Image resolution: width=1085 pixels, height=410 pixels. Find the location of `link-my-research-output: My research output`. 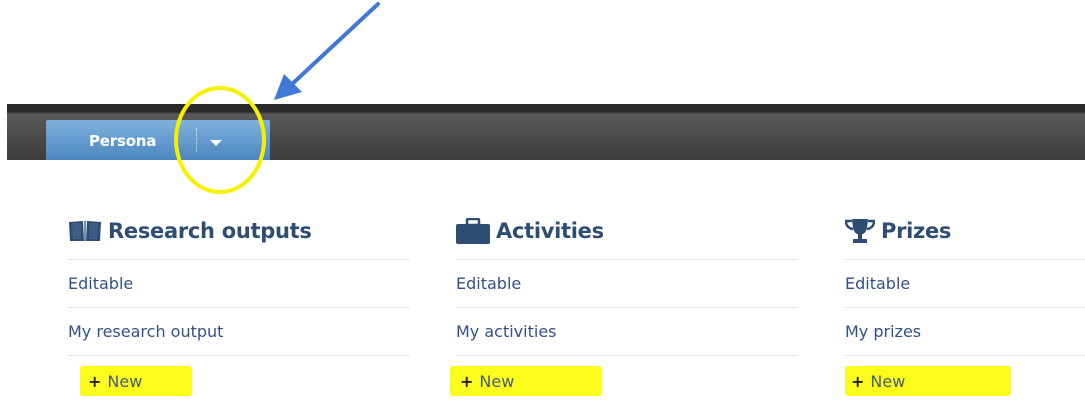

link-my-research-output: My research output is located at coordinates (239, 331).